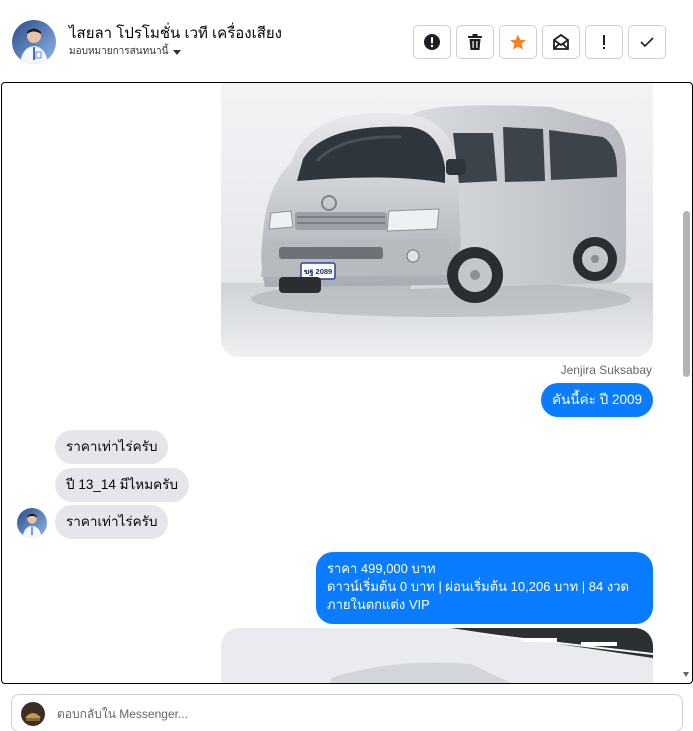 This screenshot has width=693, height=731. What do you see at coordinates (539, 42) in the screenshot?
I see `conversation-toolbar` at bounding box center [539, 42].